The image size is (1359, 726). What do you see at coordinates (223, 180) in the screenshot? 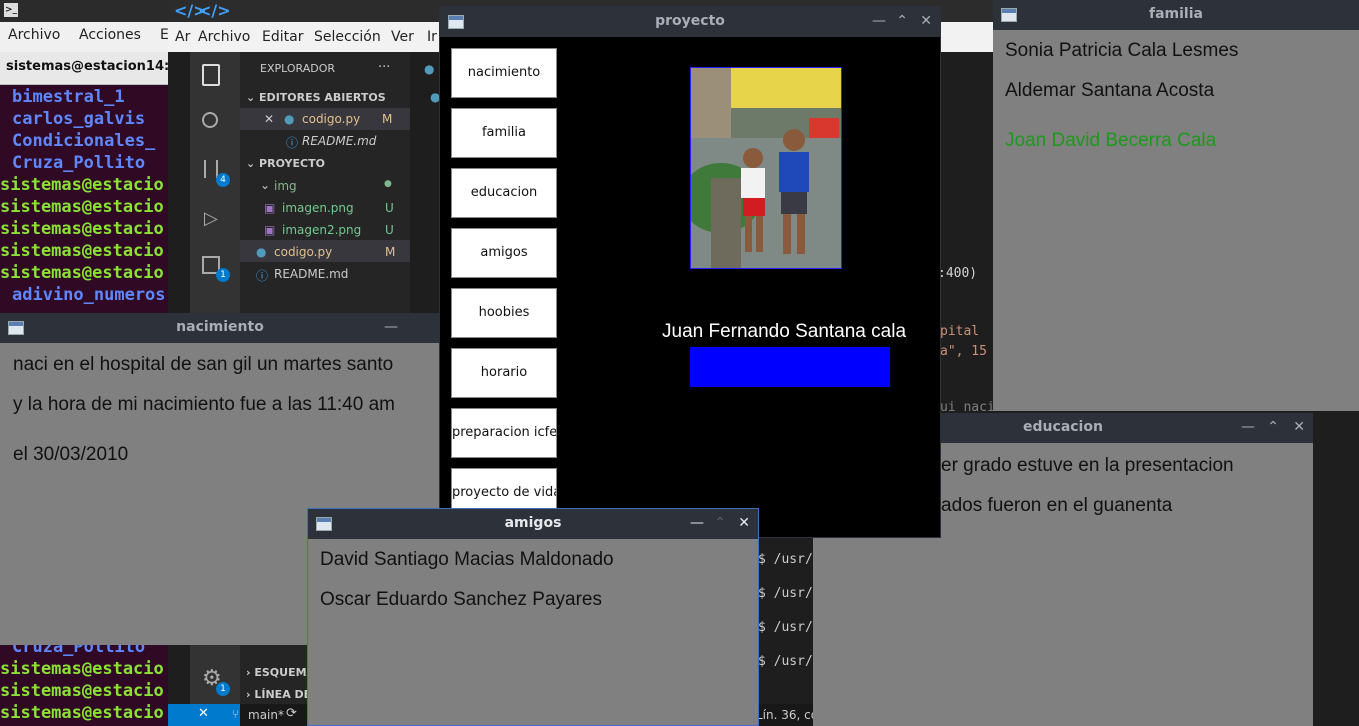
I see `source-control-badge: 4` at bounding box center [223, 180].